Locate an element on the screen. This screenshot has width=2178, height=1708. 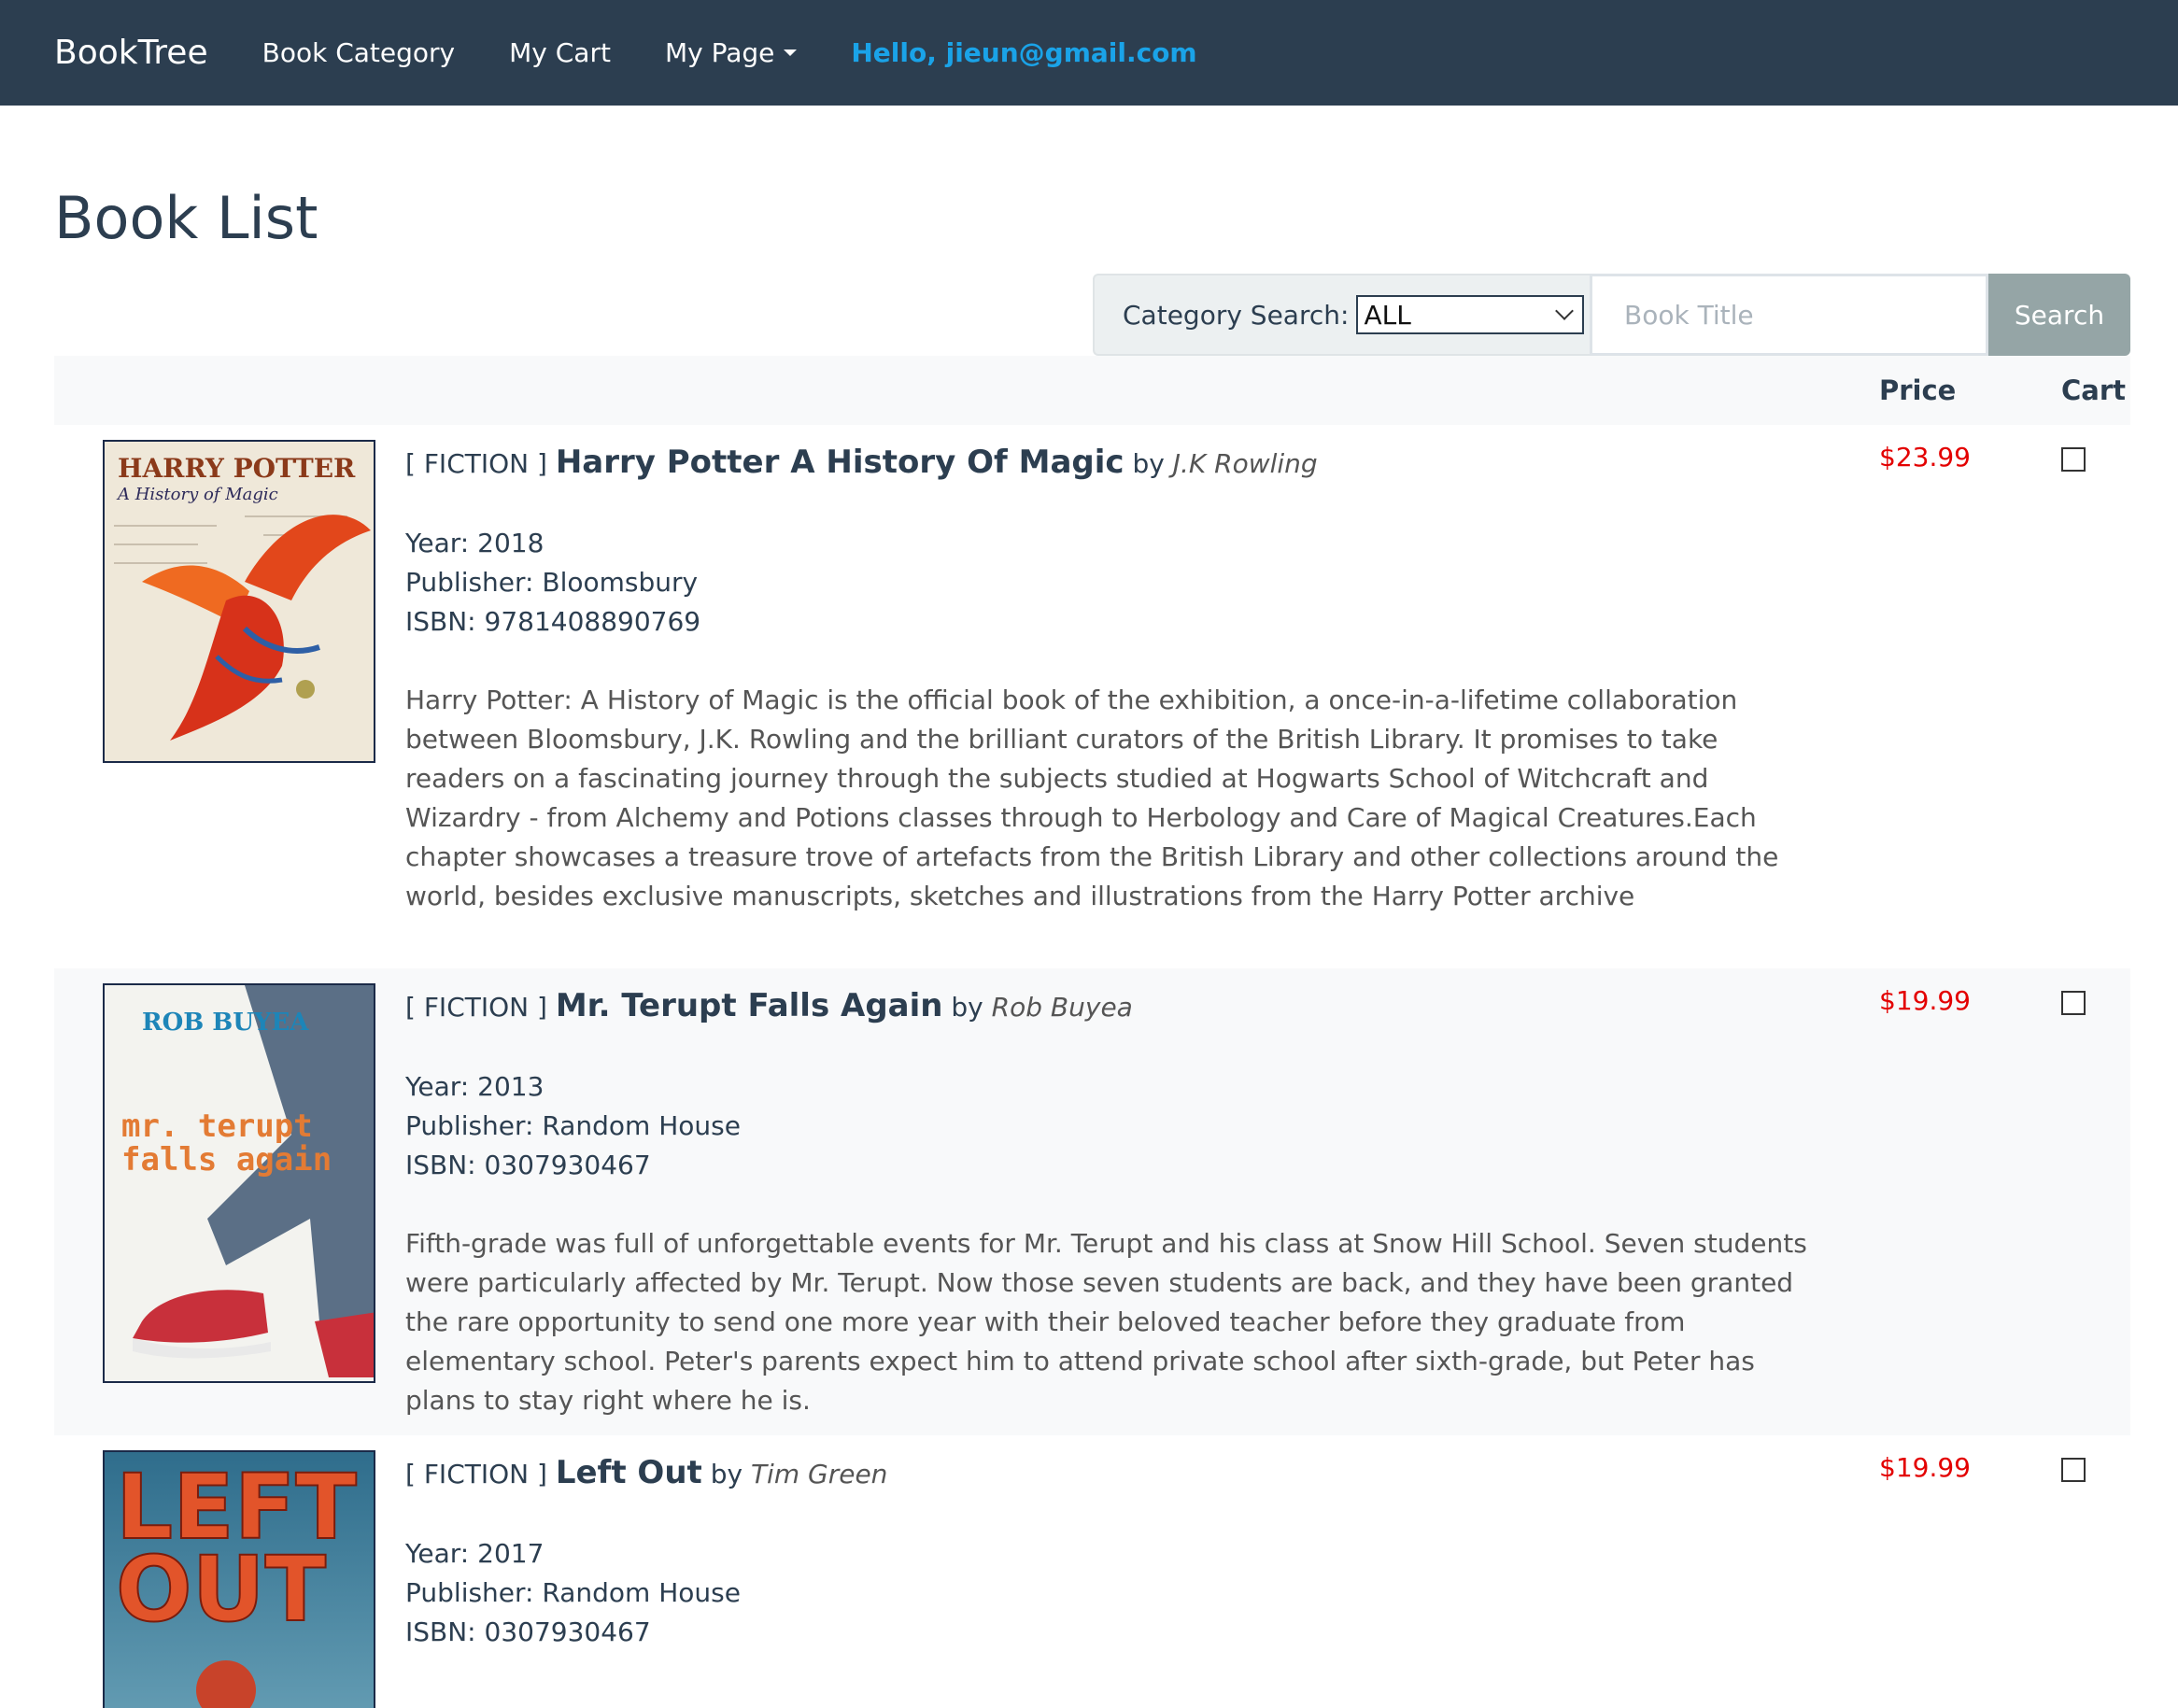
book-title: Left Out is located at coordinates (629, 1472).